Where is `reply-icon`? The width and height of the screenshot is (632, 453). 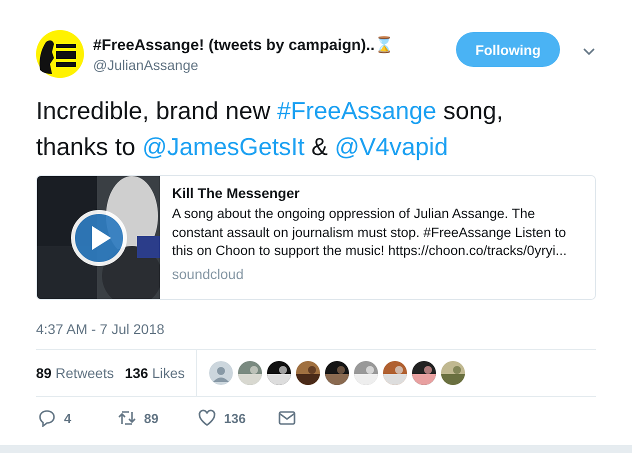
reply-icon is located at coordinates (47, 418).